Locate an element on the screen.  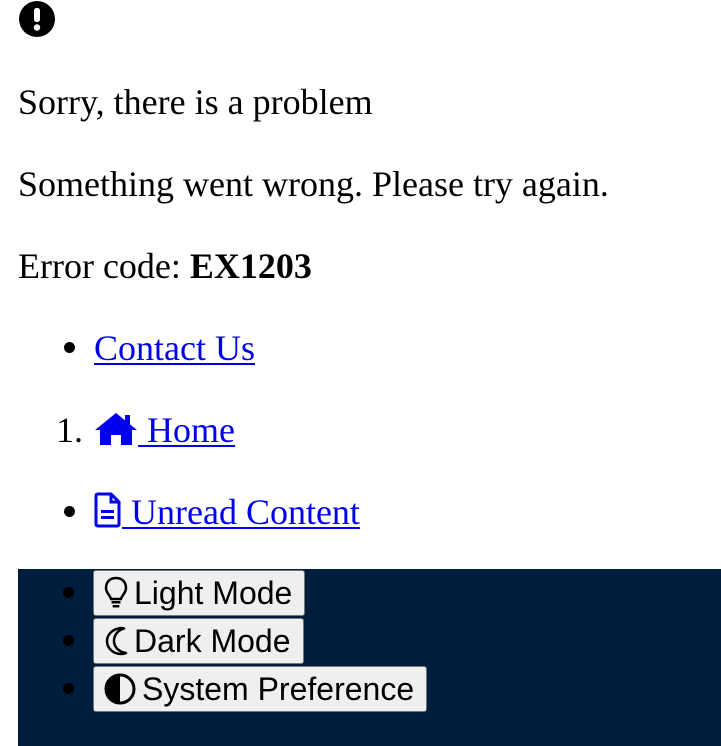
system-preference-button: System Preference is located at coordinates (260, 689).